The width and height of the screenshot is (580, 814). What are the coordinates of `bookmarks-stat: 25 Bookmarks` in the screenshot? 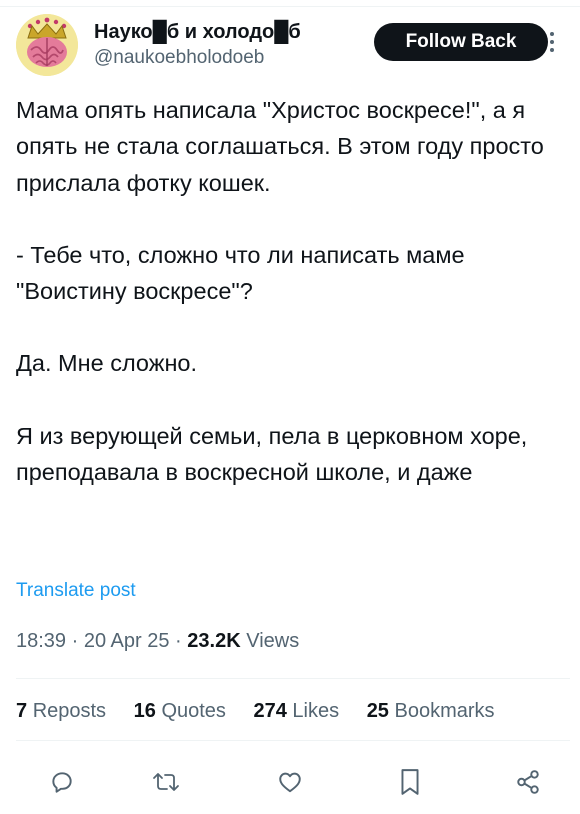 It's located at (431, 711).